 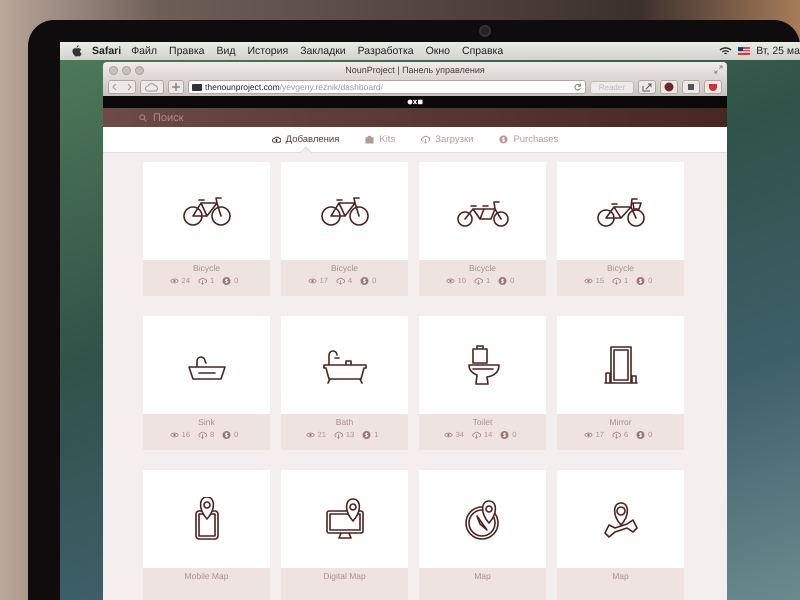 I want to click on briefcase-icon, so click(x=369, y=139).